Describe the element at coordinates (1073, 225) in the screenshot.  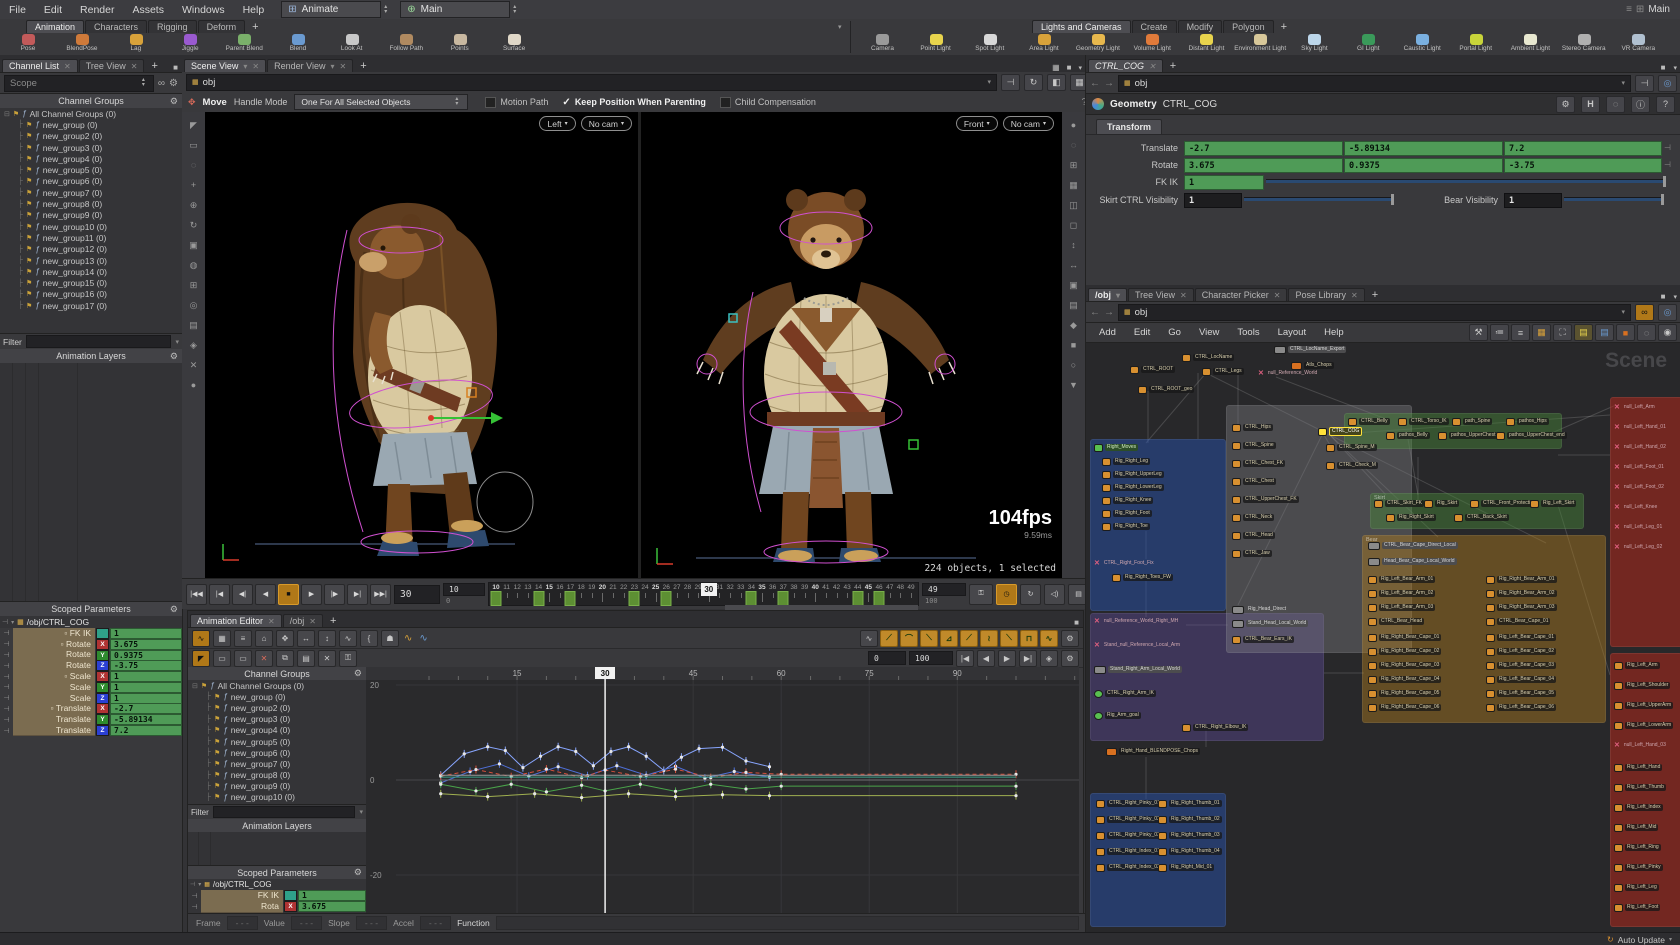
I see `viewport-tool-icon: ◻` at that location.